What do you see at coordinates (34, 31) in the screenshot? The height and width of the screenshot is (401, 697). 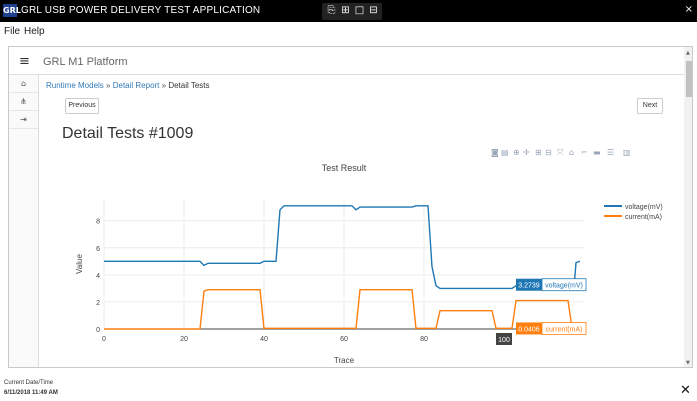 I see `menu-help: Help` at bounding box center [34, 31].